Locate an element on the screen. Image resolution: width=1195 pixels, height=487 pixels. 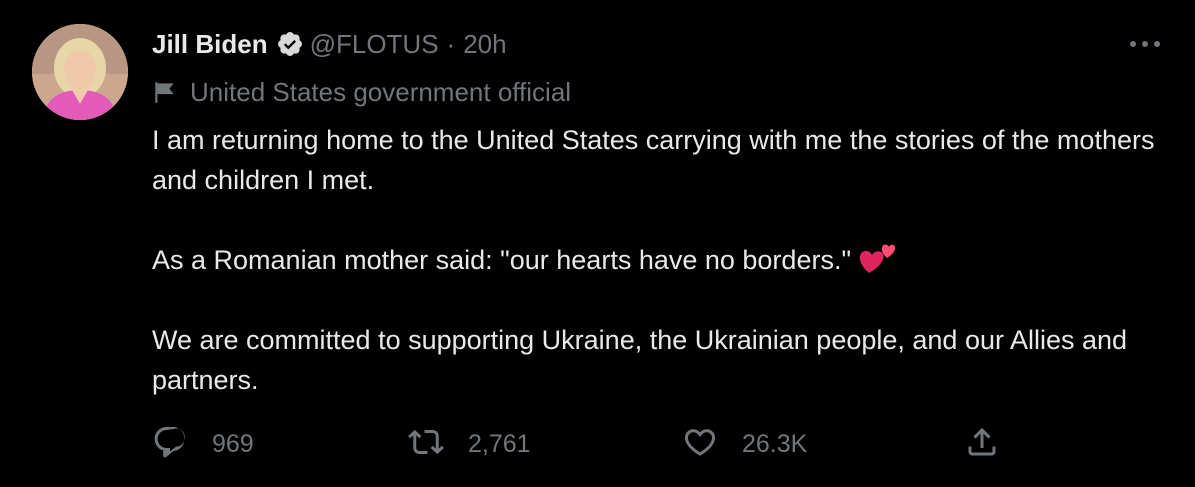
author-handle: @FLOTUS is located at coordinates (374, 44).